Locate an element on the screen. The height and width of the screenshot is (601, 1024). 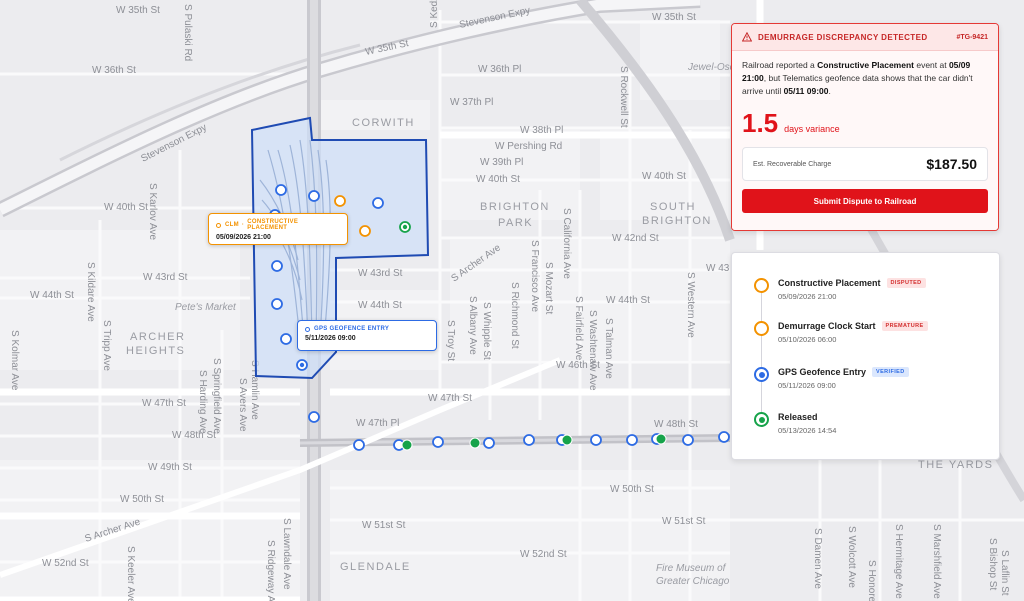
svg-text: W Pershing Rd is located at coordinates (528, 146).